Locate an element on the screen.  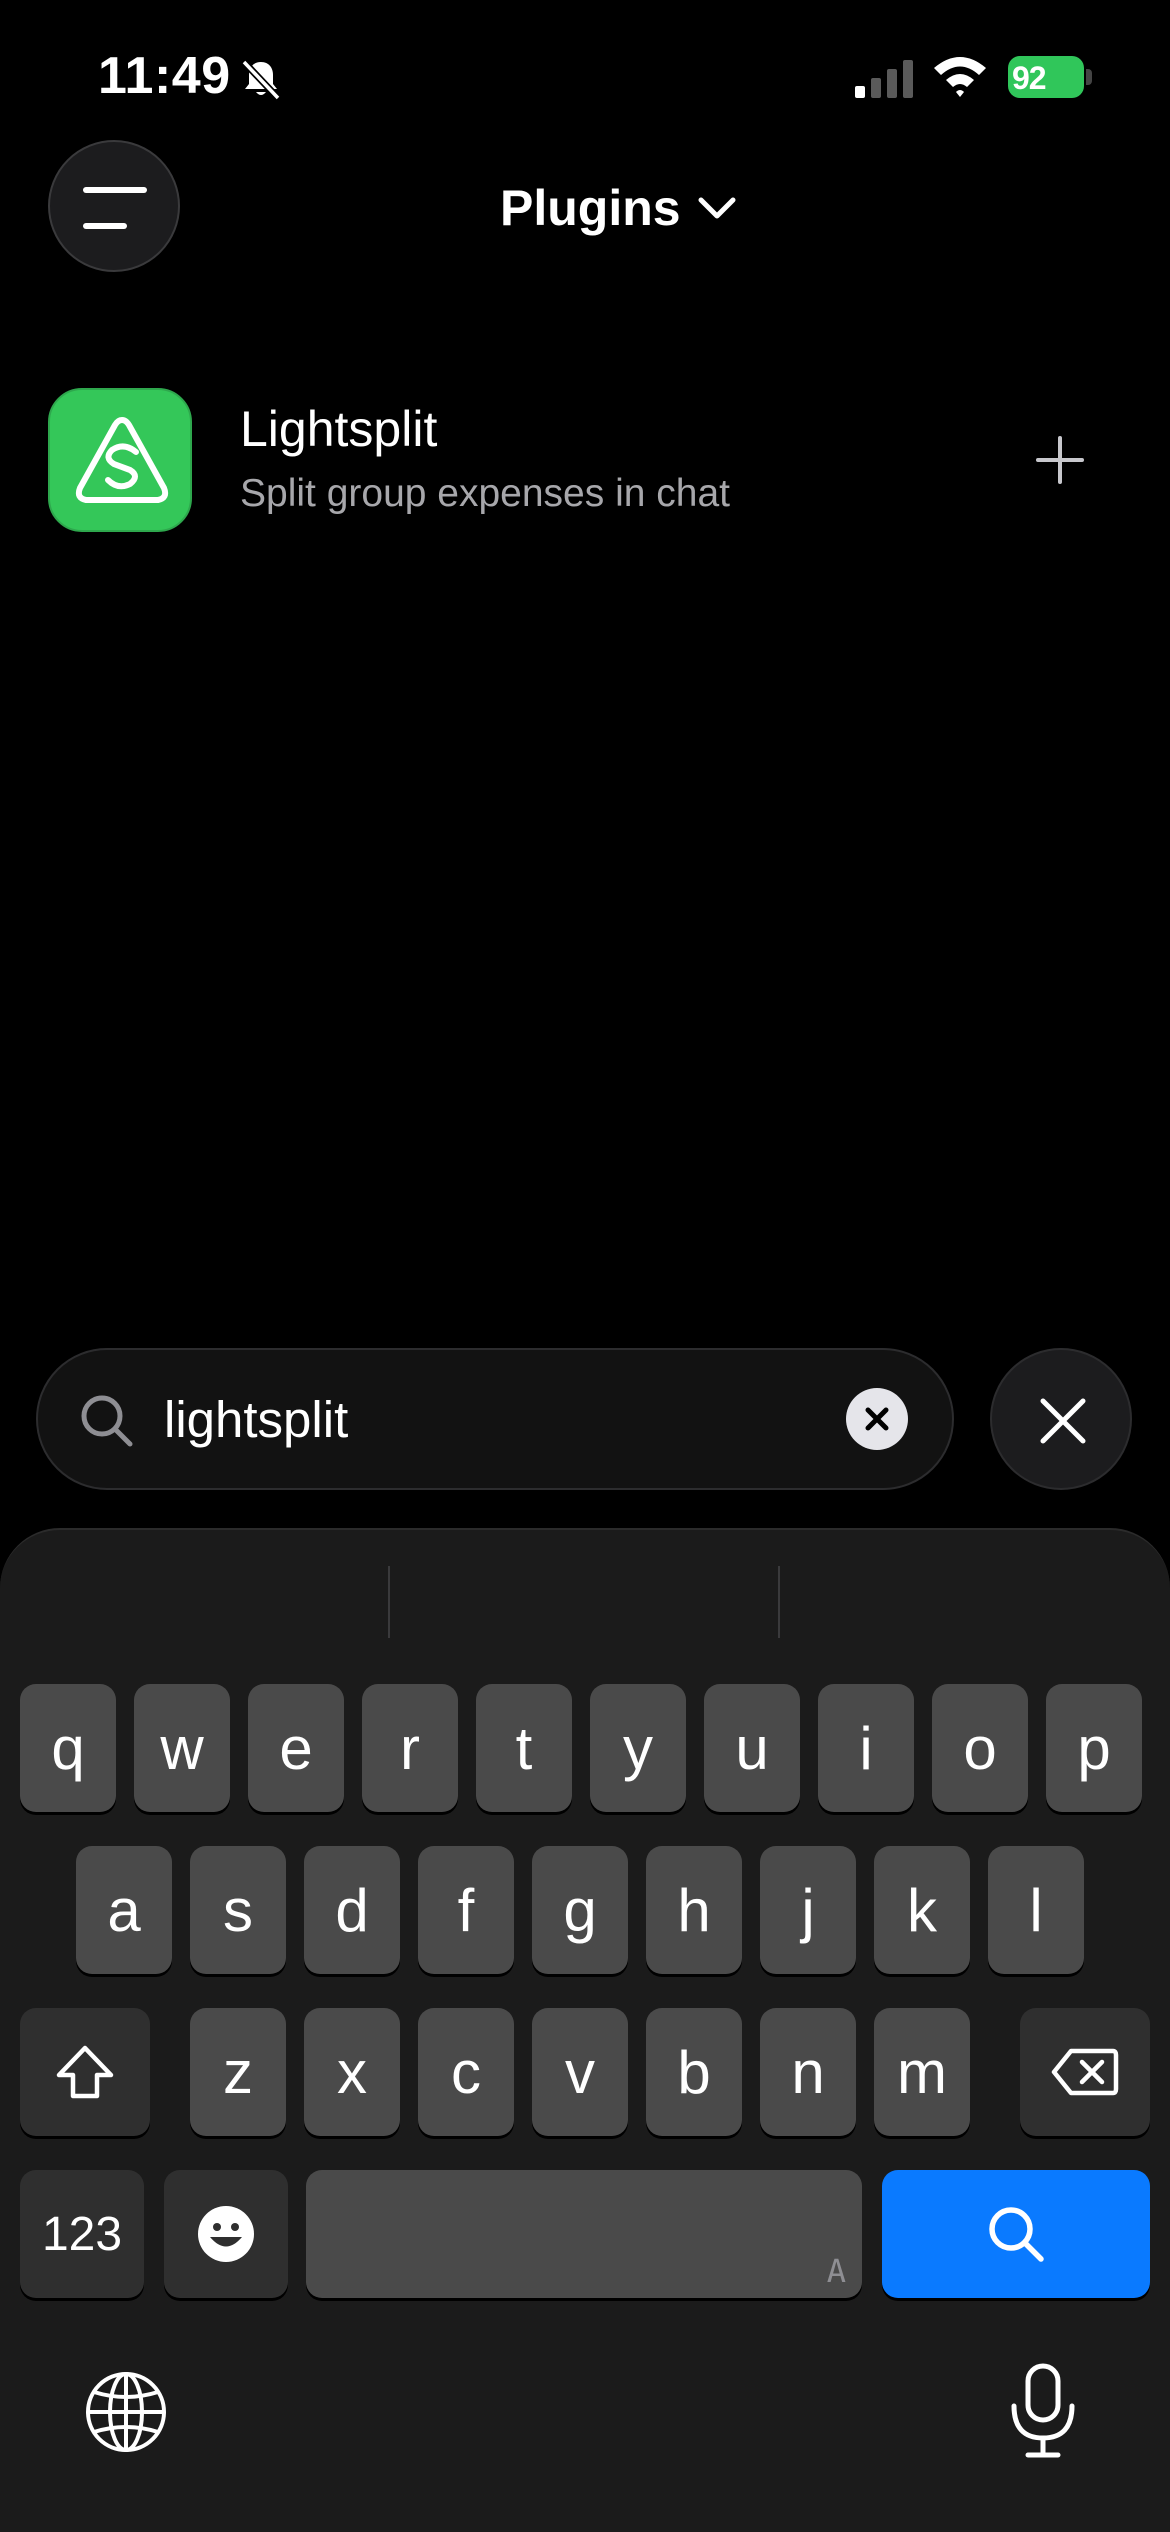
shift-icon is located at coordinates (85, 2072).